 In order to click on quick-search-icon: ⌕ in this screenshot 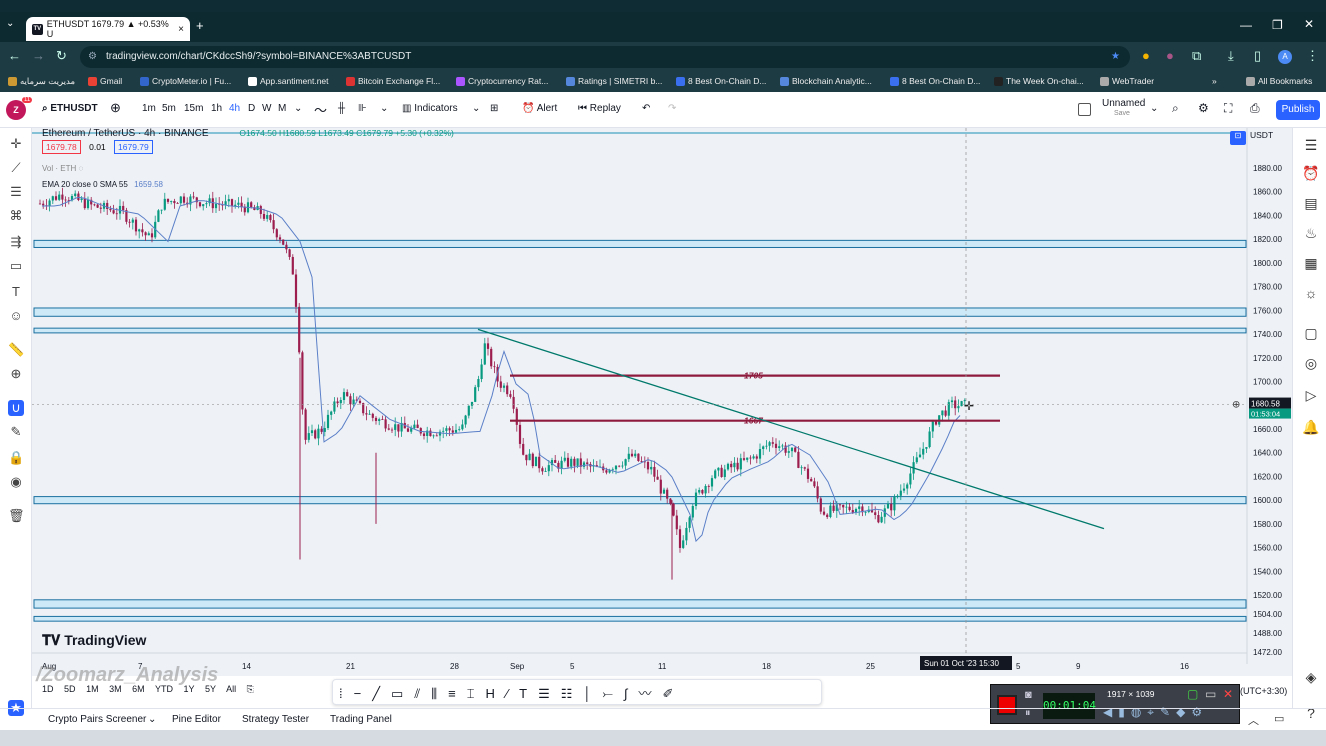, I will do `click(1175, 108)`.